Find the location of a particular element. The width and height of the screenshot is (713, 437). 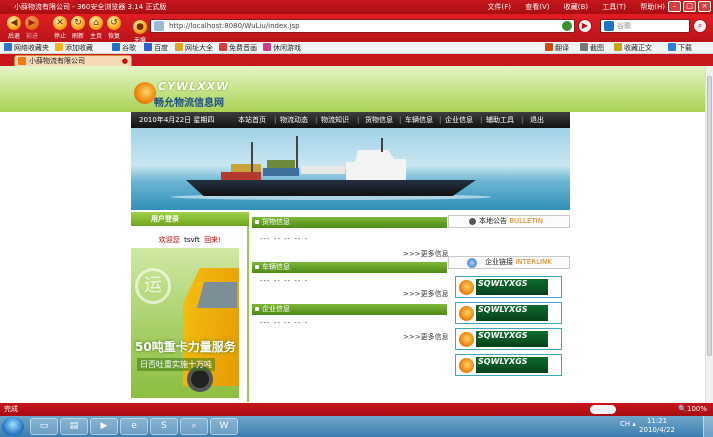

taskbar-explorer-icon: ▭ is located at coordinates (44, 426).